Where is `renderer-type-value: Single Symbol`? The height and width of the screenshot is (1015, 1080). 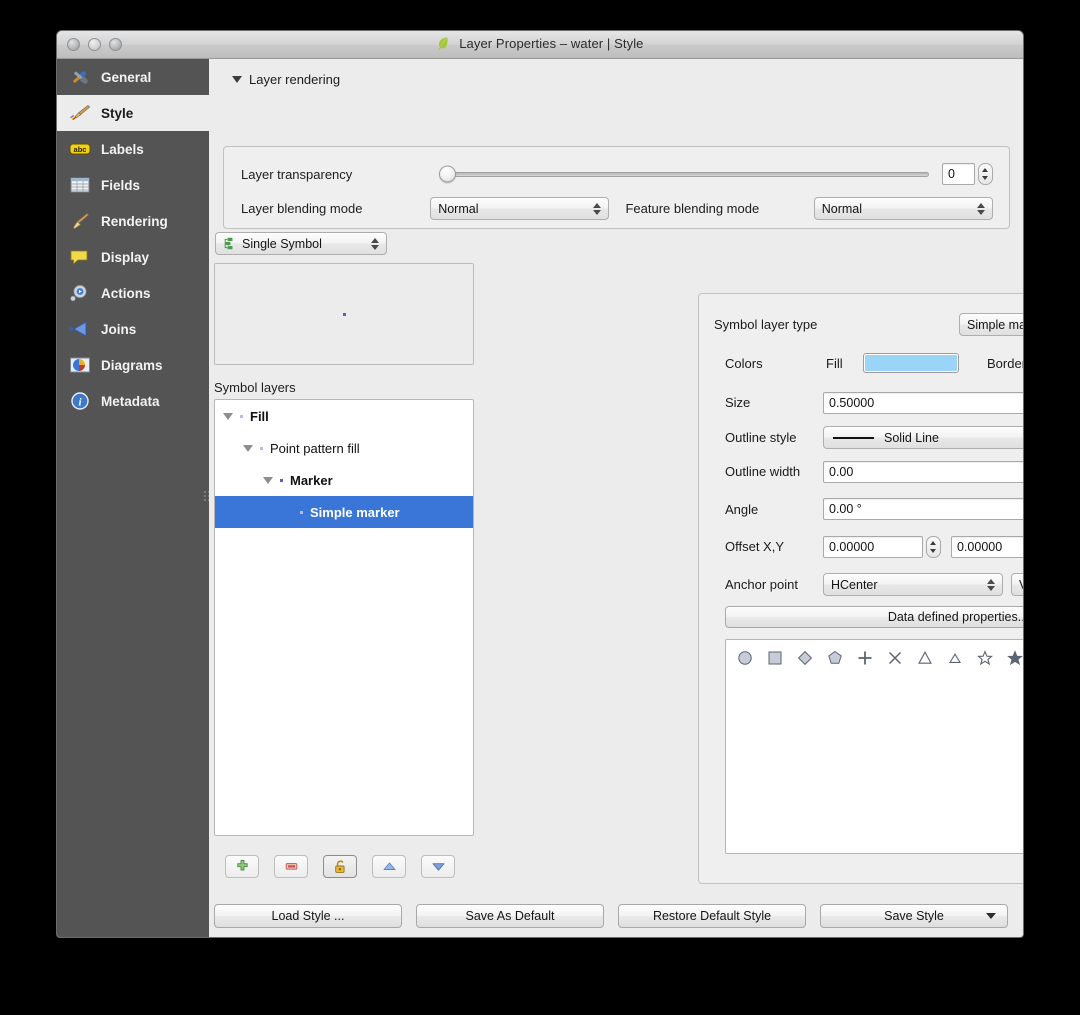 renderer-type-value: Single Symbol is located at coordinates (282, 243).